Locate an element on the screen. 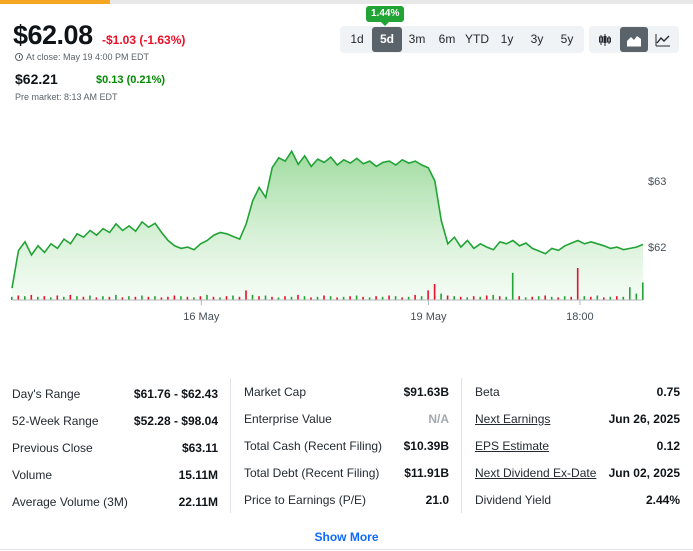 Image resolution: width=693 pixels, height=551 pixels. stat-row: Next Dividend Ex-Date Jun 02, 2025 is located at coordinates (577, 472).